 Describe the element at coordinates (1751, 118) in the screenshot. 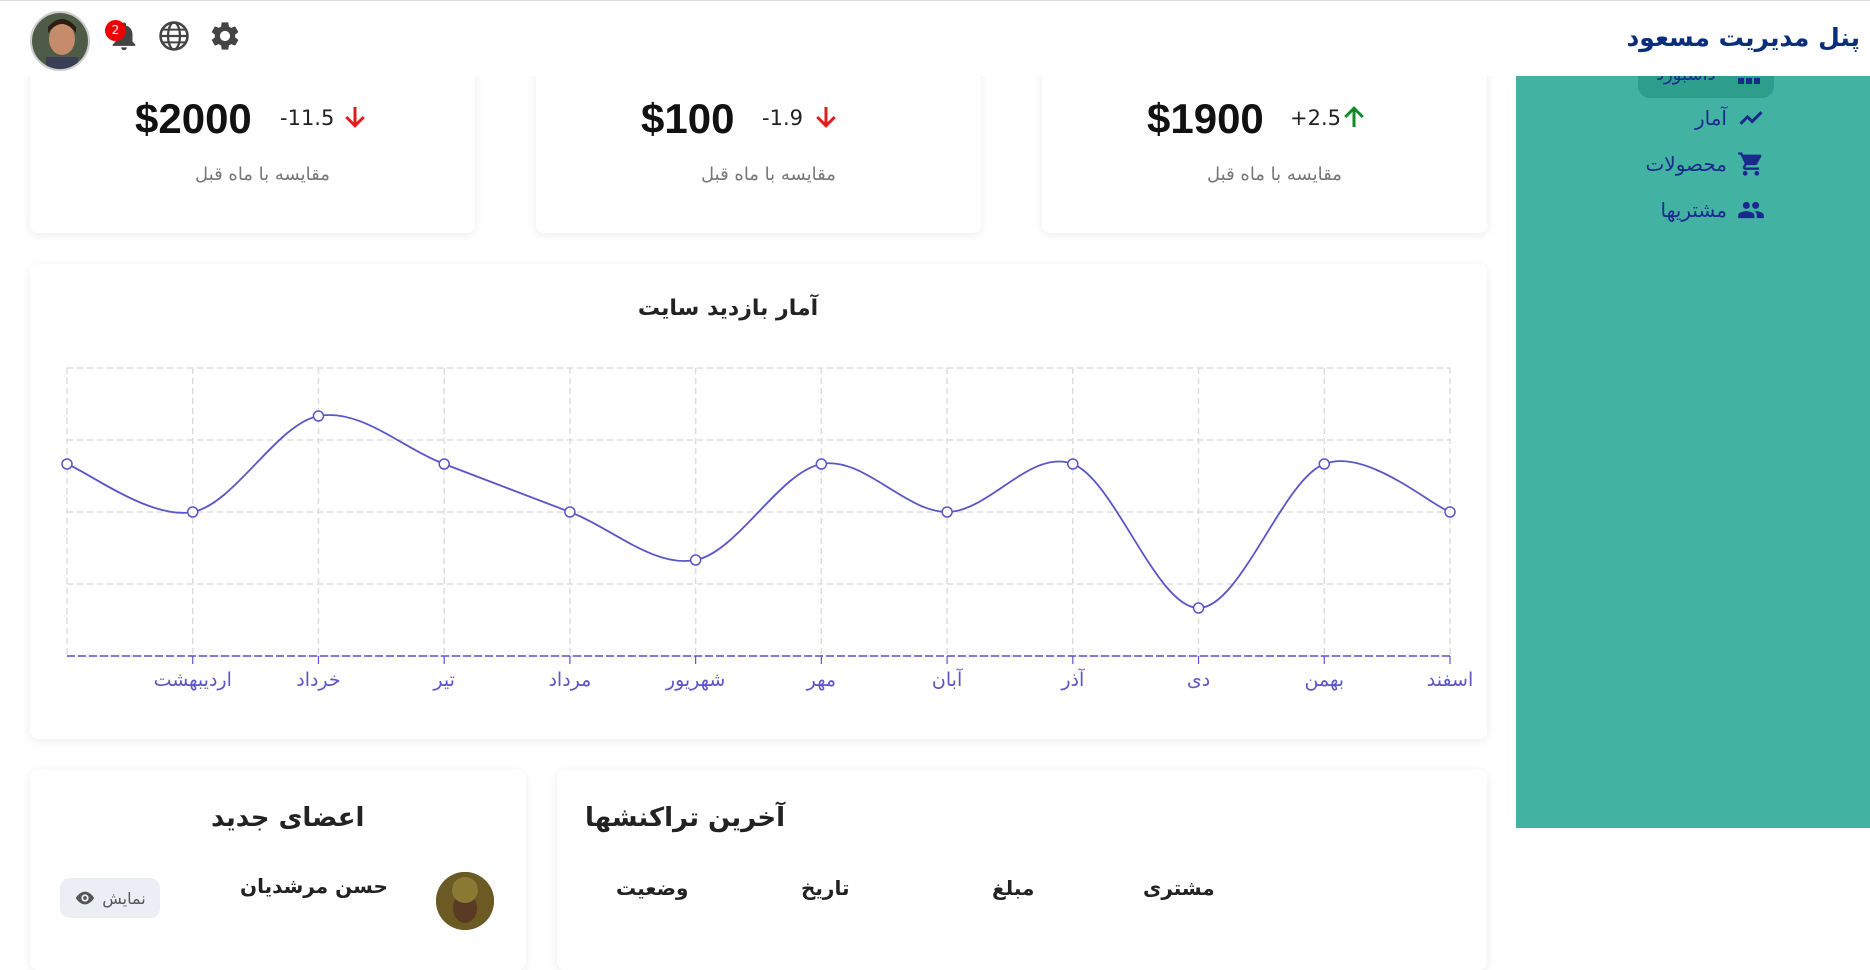

I see `trending-up-icon` at that location.